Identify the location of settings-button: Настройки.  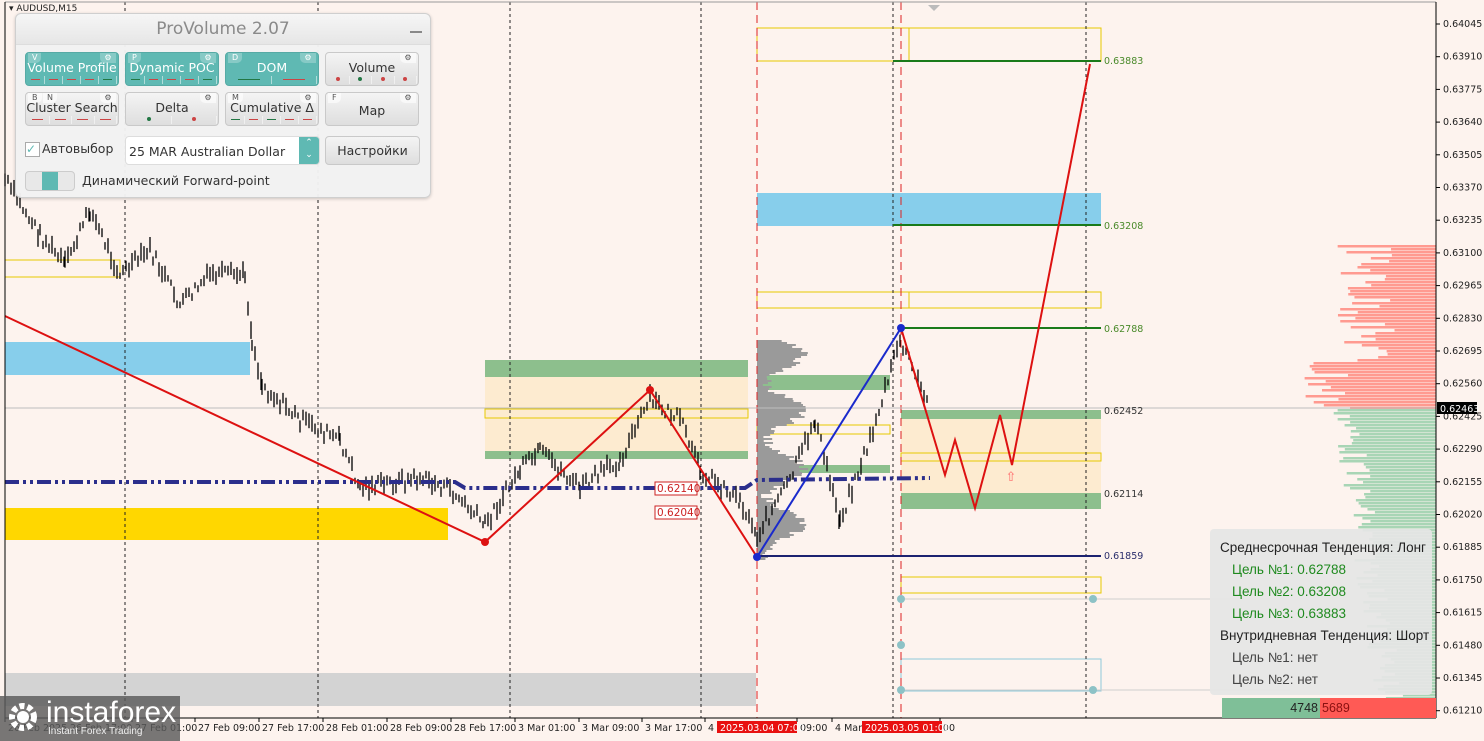
(372, 150).